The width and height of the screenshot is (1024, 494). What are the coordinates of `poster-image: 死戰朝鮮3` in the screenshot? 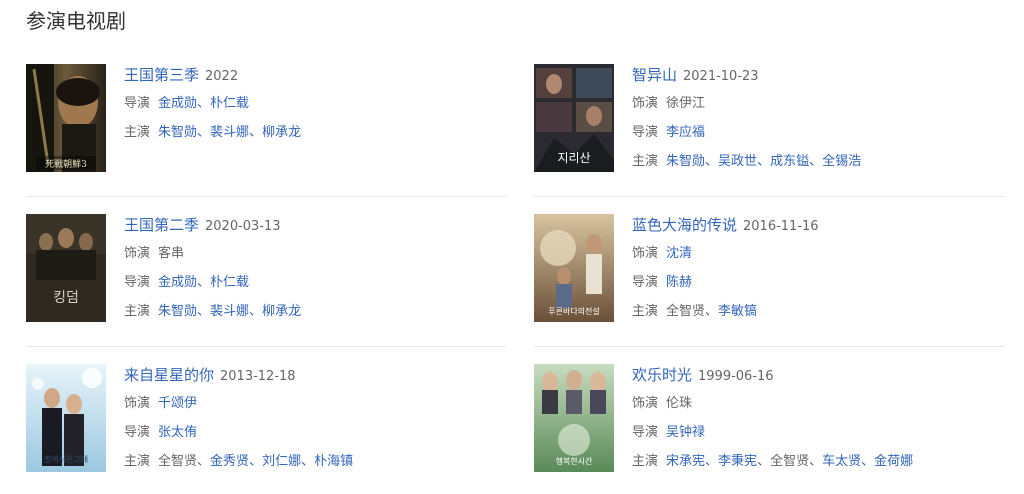 It's located at (66, 118).